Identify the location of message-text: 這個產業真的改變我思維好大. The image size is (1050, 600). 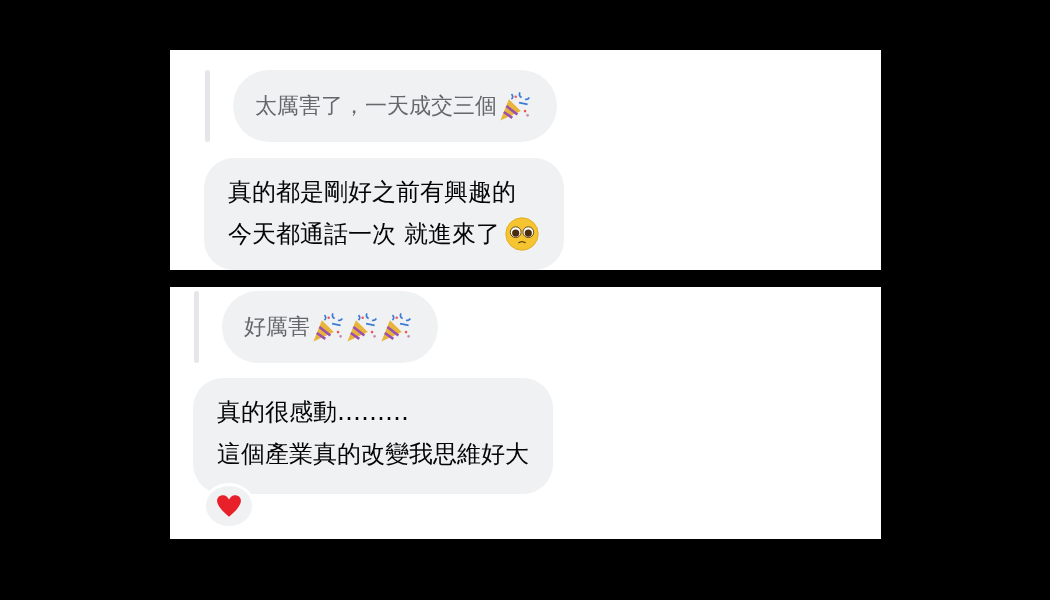
(373, 454).